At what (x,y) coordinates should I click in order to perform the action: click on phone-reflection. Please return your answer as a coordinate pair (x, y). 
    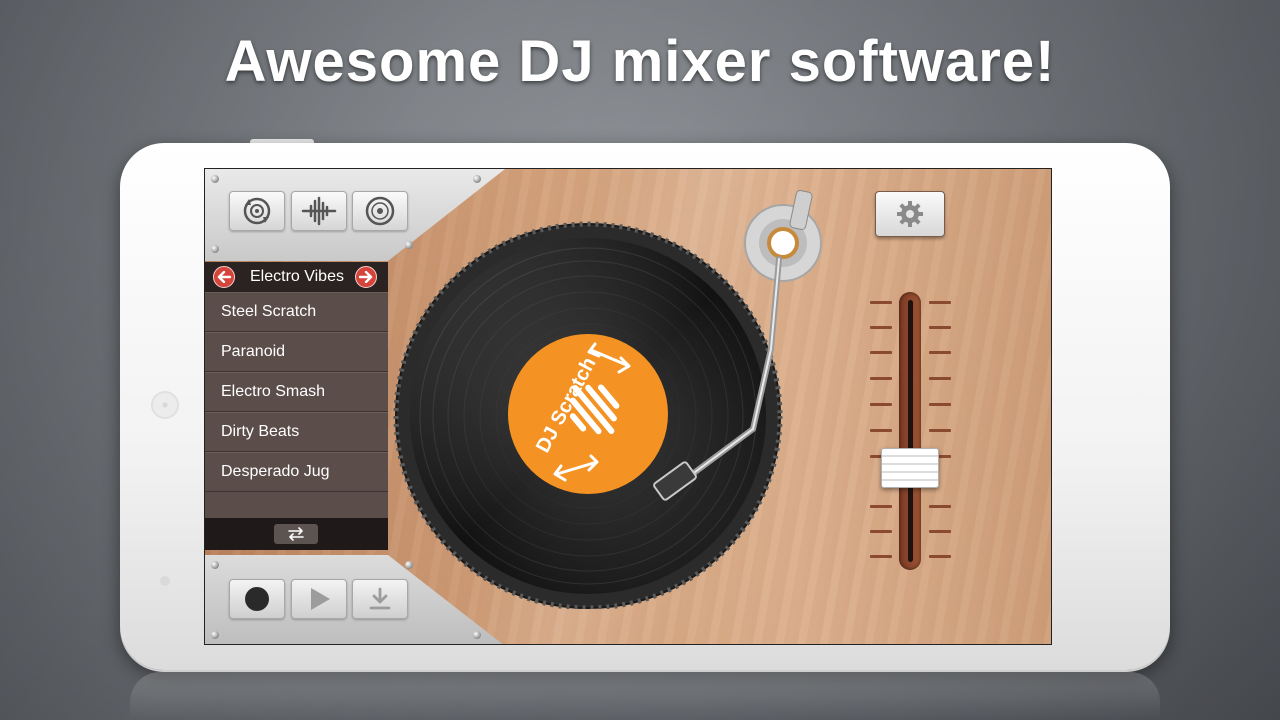
    Looking at the image, I should click on (645, 696).